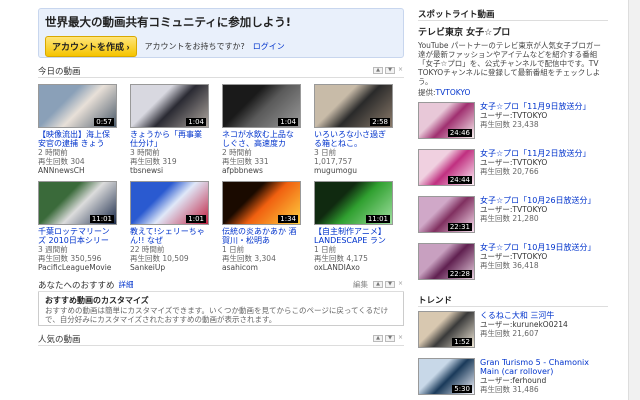 The height and width of the screenshot is (400, 640). I want to click on video-title: 【自主制作アニメ】LANDESCAPE ラン, so click(353, 236).